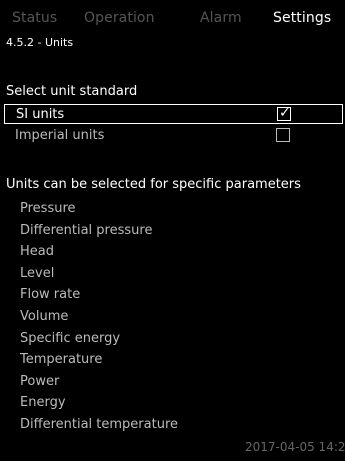  Describe the element at coordinates (40, 114) in the screenshot. I see `si-units-label: SI units` at that location.